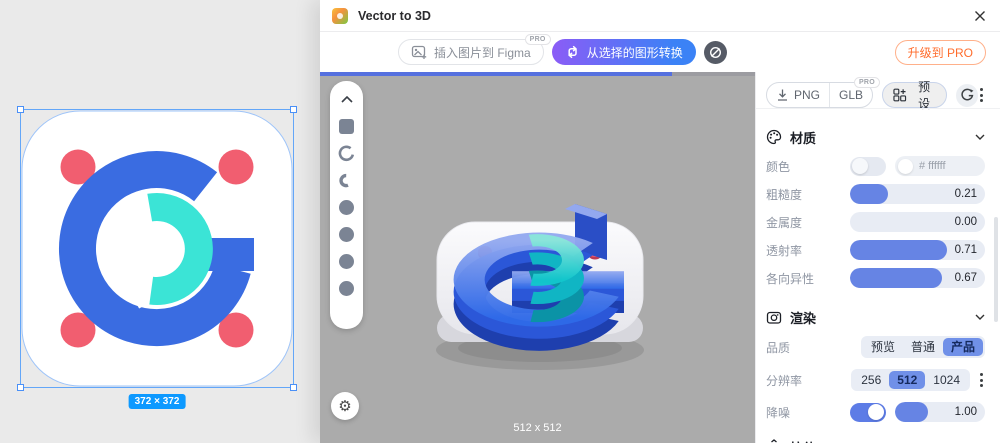  Describe the element at coordinates (883, 347) in the screenshot. I see `quality-option-preview: 预览` at that location.